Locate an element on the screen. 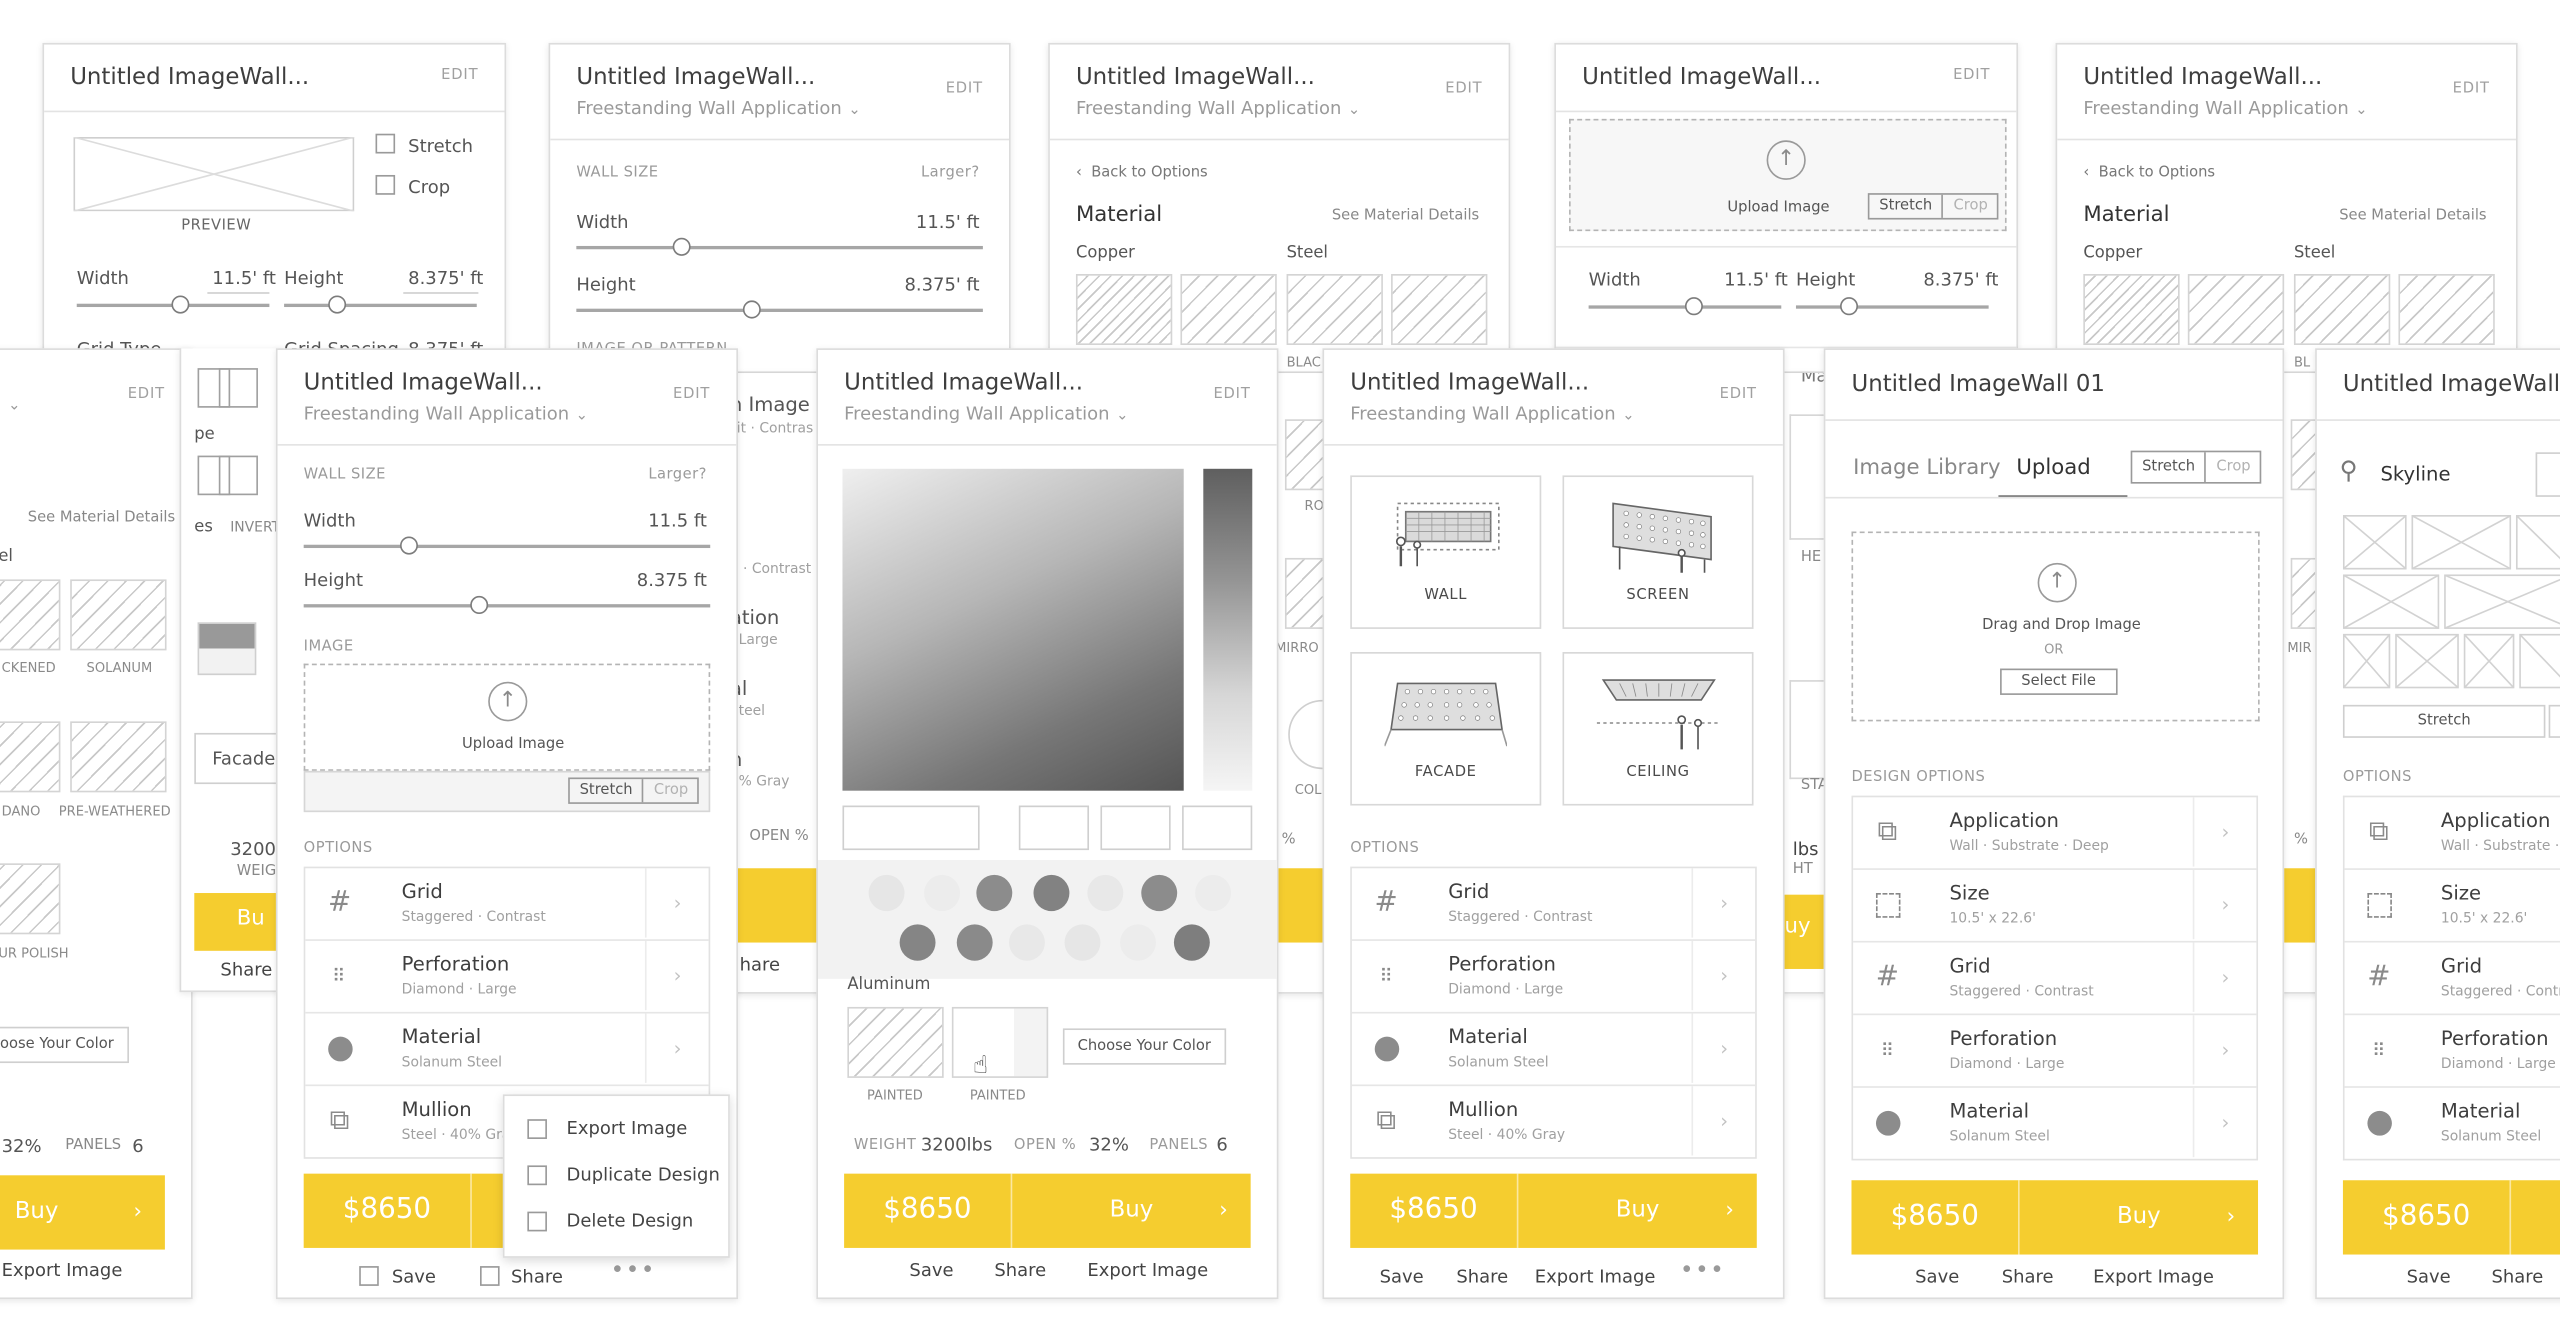  color-g-input is located at coordinates (1135, 828).